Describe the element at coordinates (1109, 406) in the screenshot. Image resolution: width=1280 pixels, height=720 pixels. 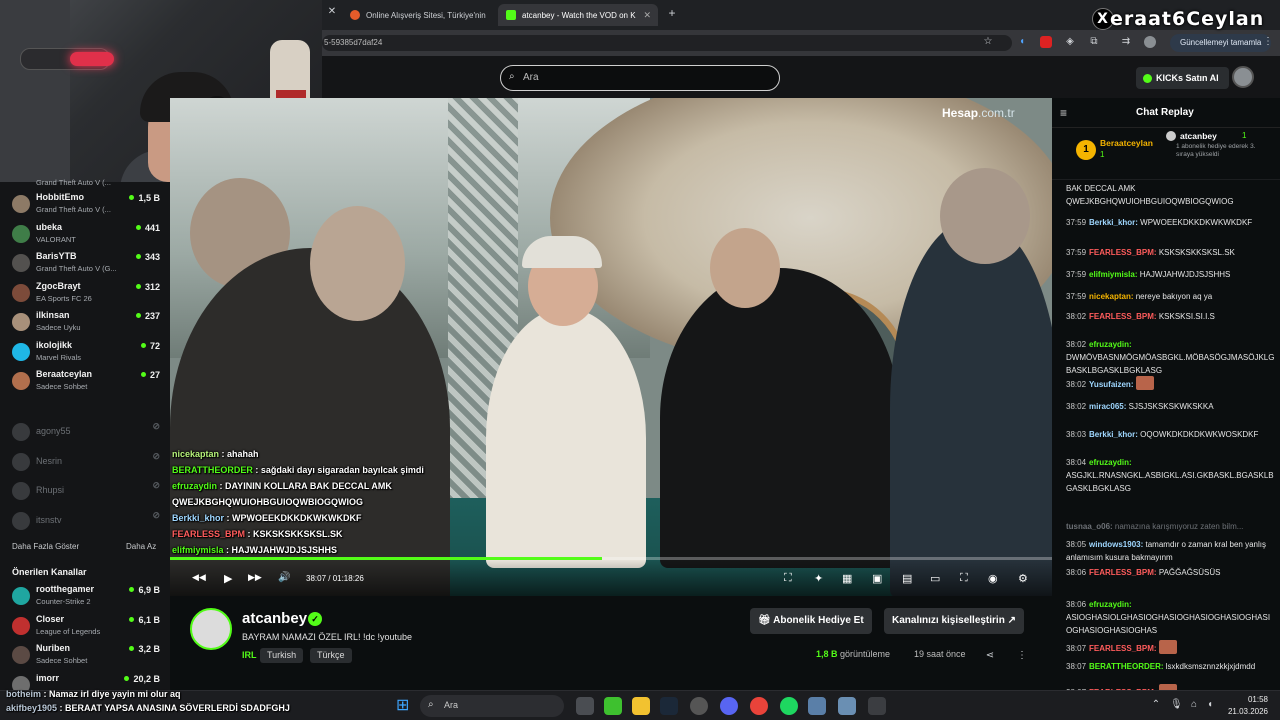
I see `chat-username: mirac065:` at that location.